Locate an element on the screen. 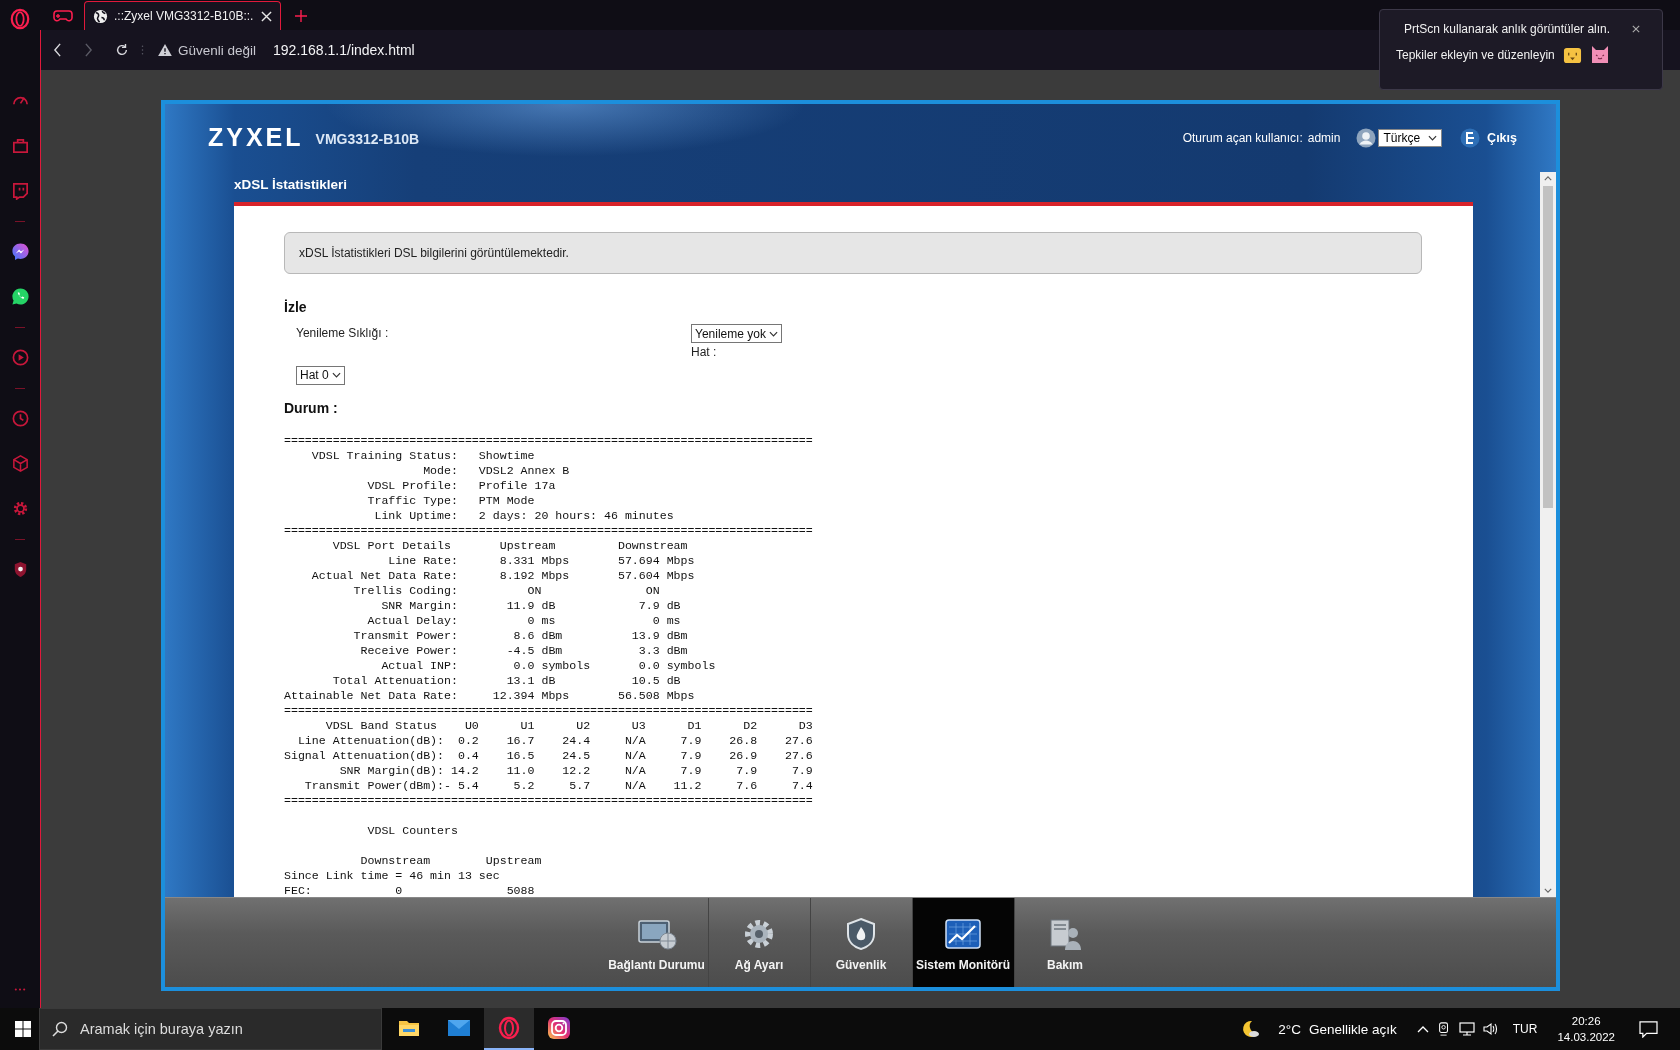 The image size is (1680, 1050). report-line: Trellis Coding: ON ON is located at coordinates (506, 590).